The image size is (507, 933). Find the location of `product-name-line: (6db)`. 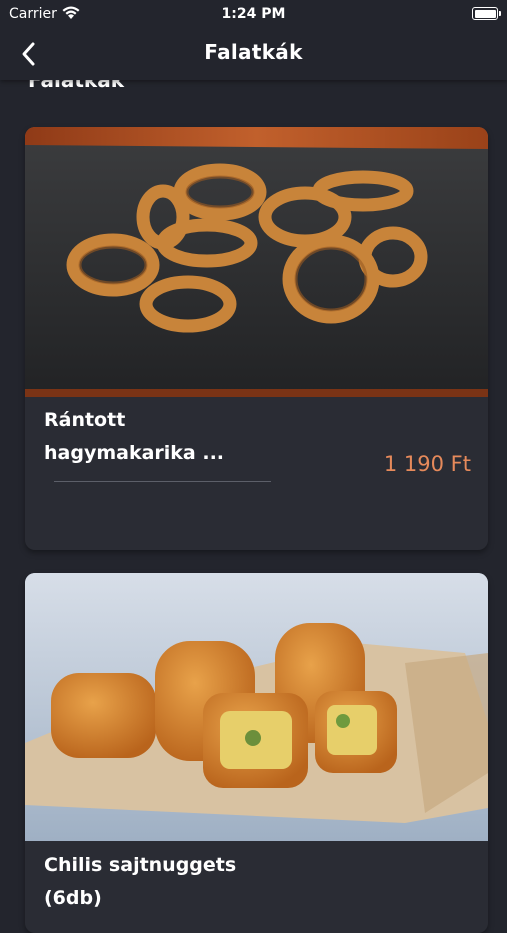

product-name-line: (6db) is located at coordinates (73, 898).